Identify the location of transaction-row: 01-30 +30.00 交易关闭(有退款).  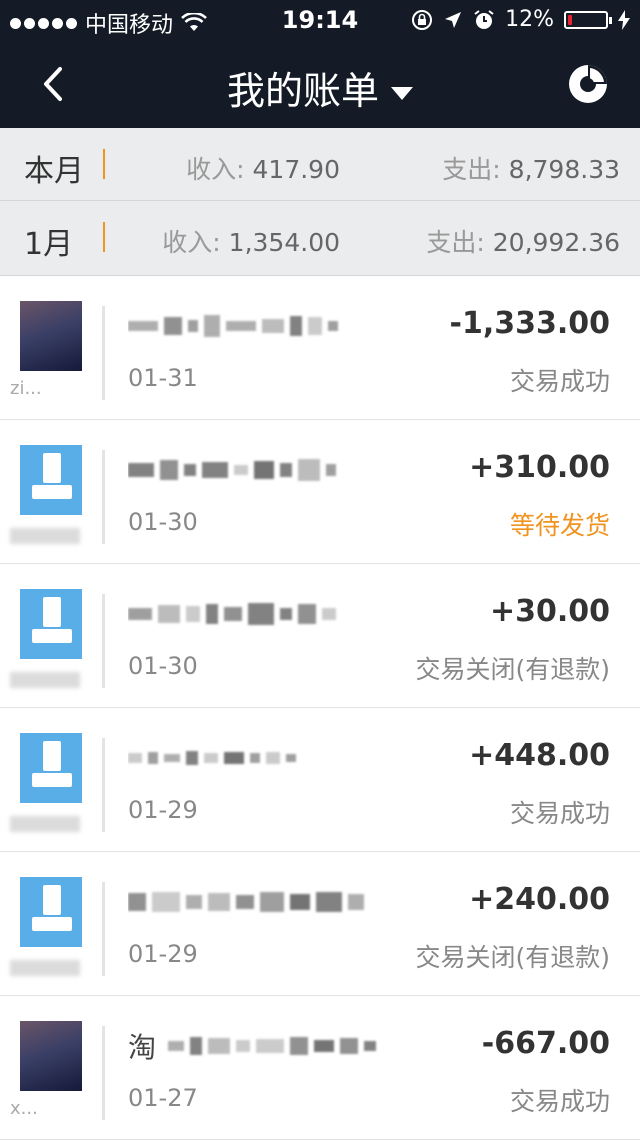
(320, 636).